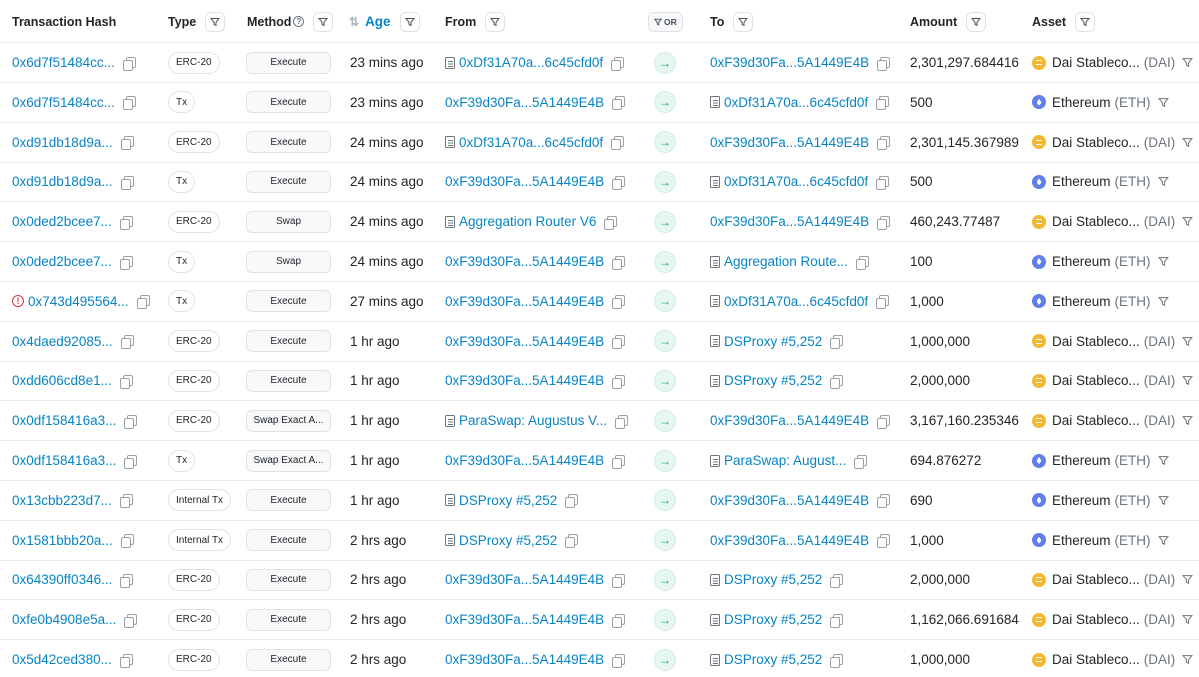  I want to click on amount-filter-button, so click(976, 21).